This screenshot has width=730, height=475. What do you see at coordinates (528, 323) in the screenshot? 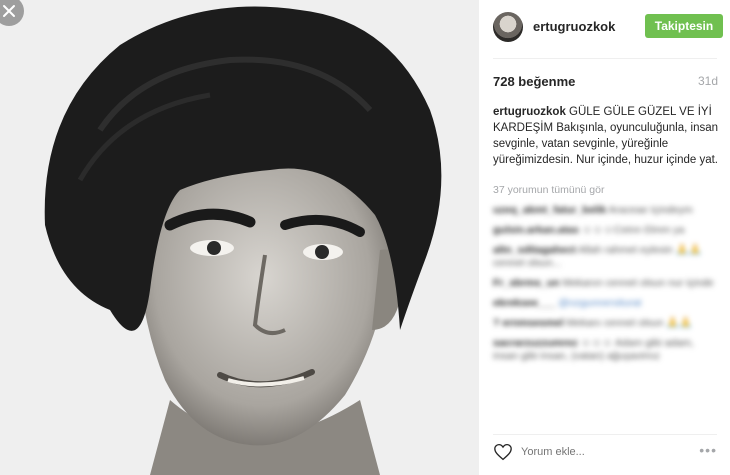
I see `comment-username: ? ernmsesmel` at bounding box center [528, 323].